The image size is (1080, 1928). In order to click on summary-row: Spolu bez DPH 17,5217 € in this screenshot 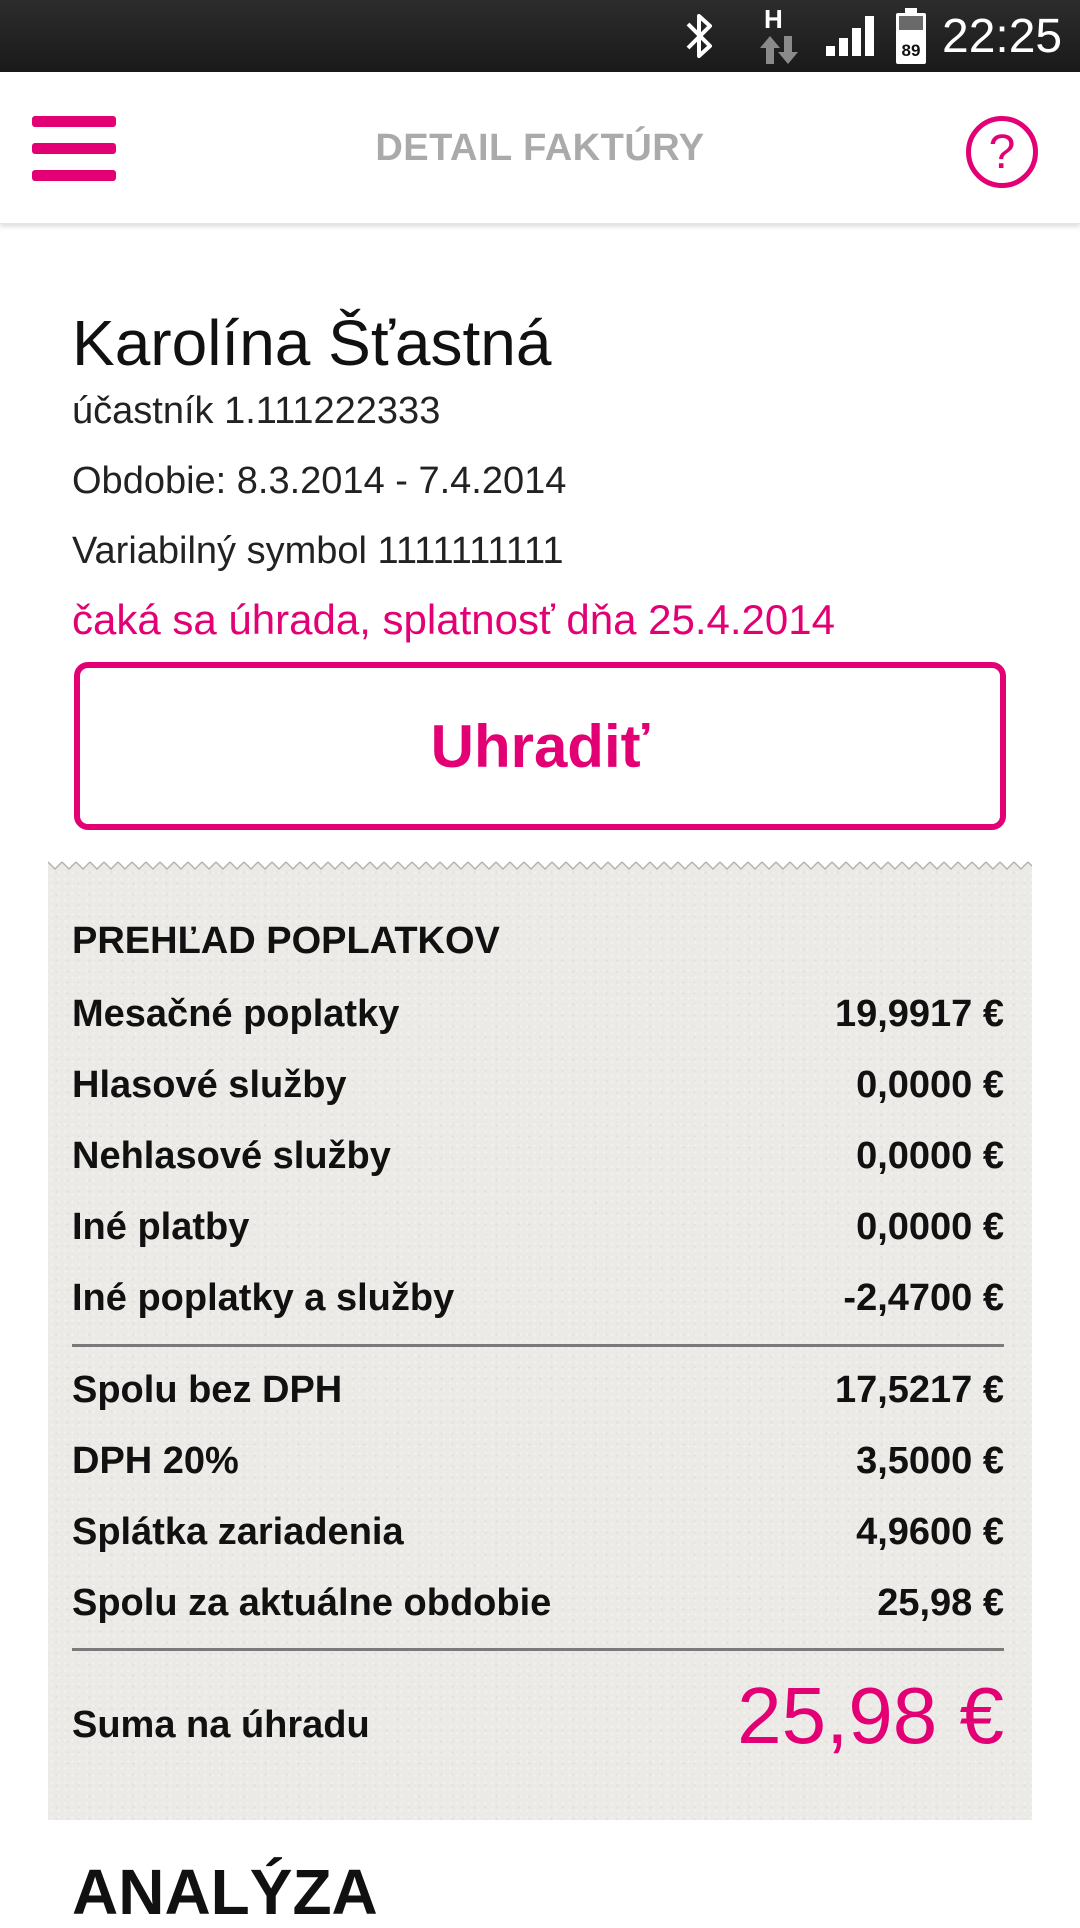, I will do `click(538, 1390)`.